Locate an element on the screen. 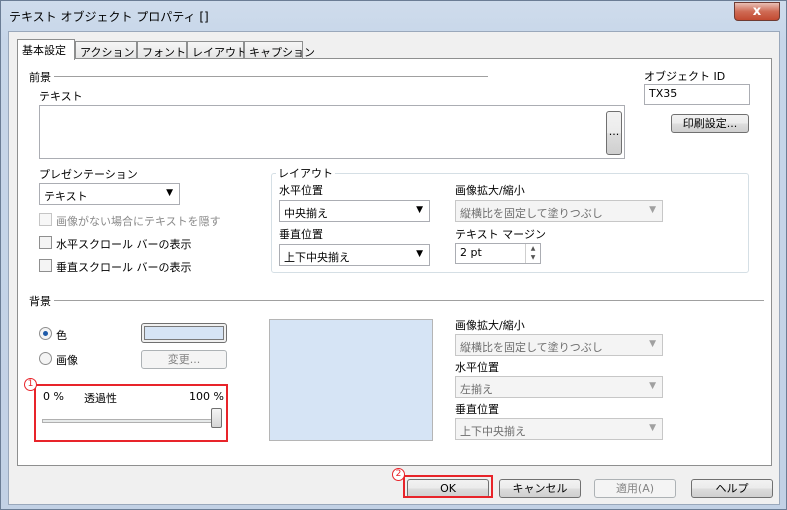 This screenshot has height=510, width=787. close-button: x is located at coordinates (757, 11).